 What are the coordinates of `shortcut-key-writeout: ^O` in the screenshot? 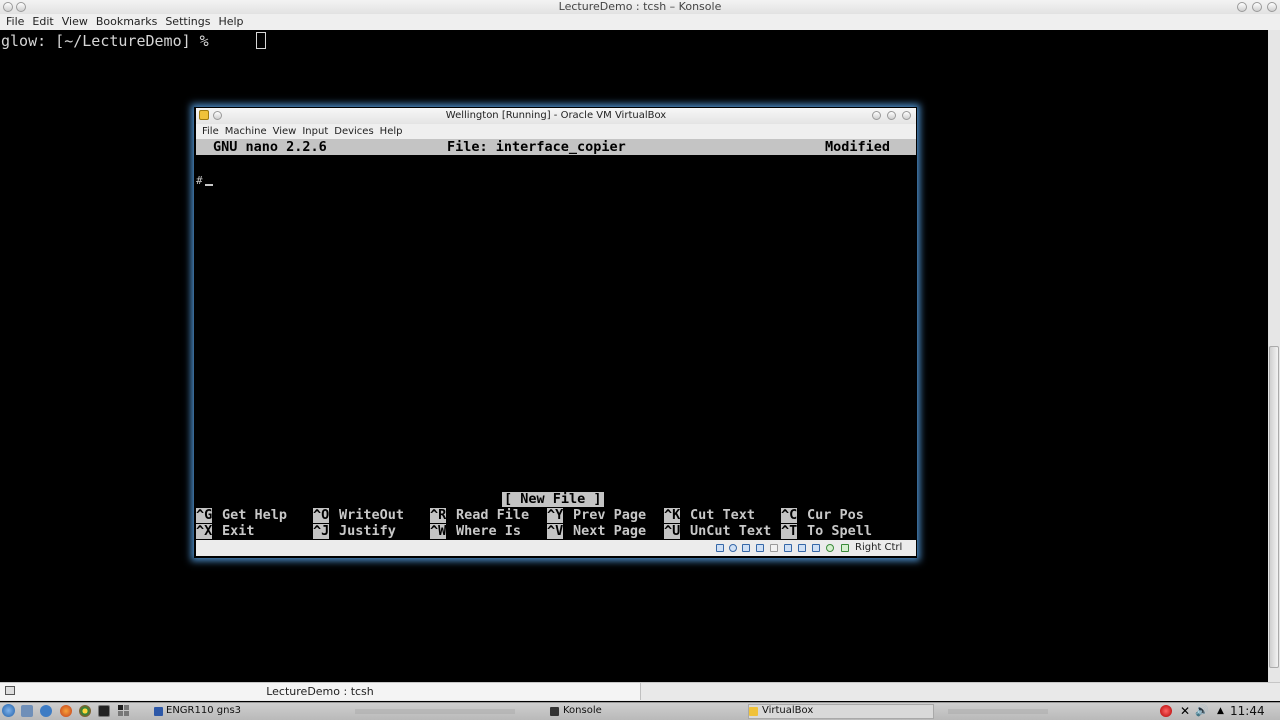 It's located at (321, 515).